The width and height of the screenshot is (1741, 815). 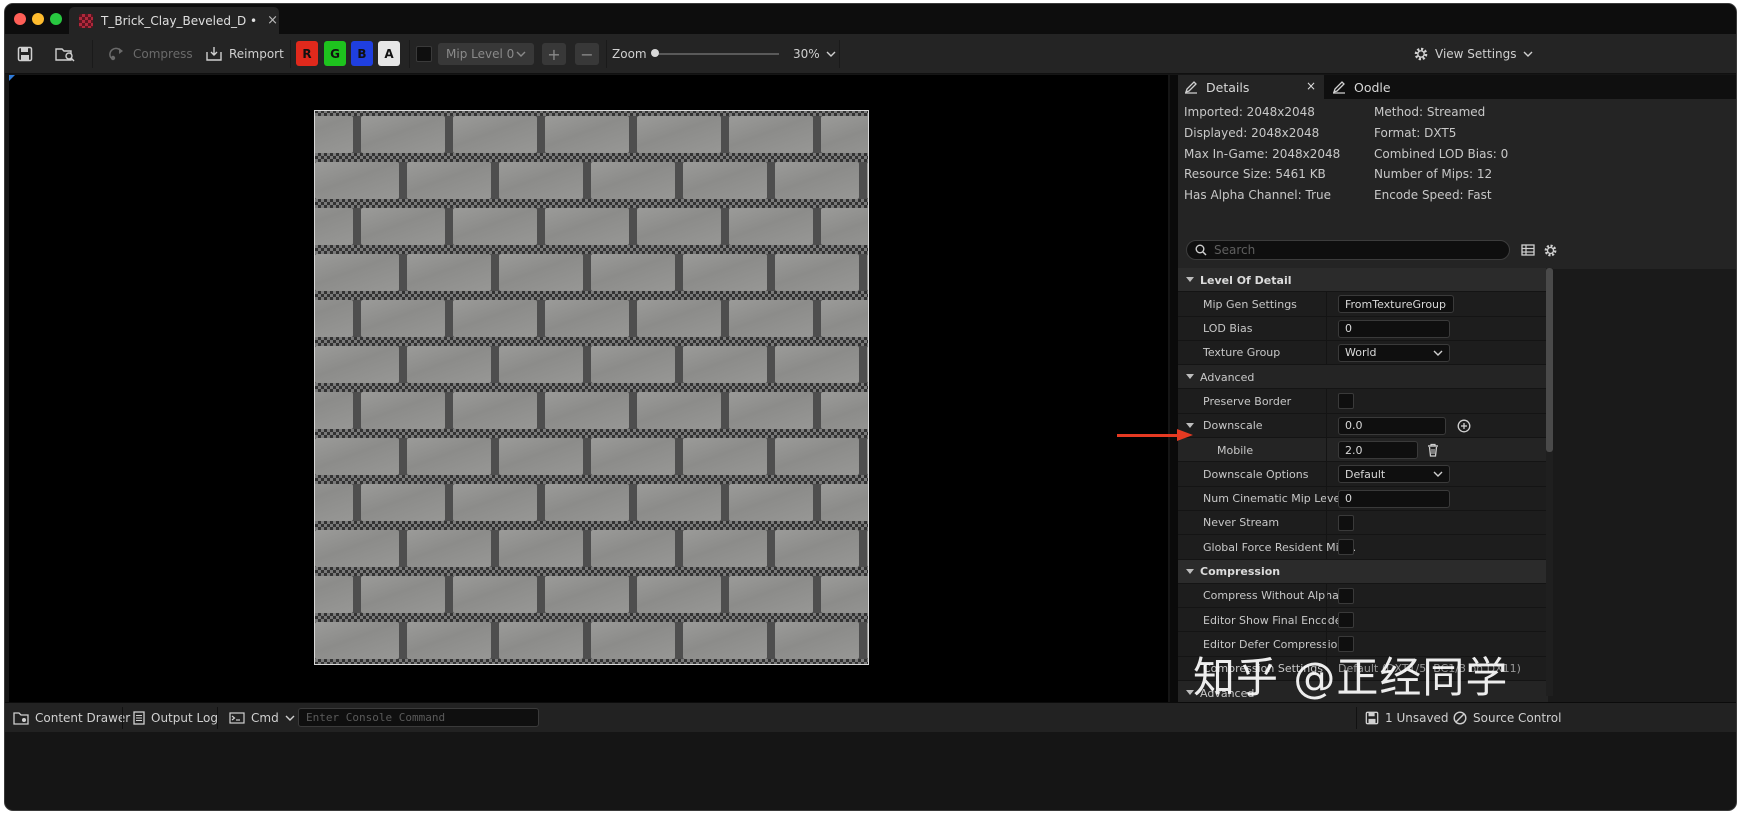 I want to click on view-settings-button: View Settings, so click(x=1473, y=54).